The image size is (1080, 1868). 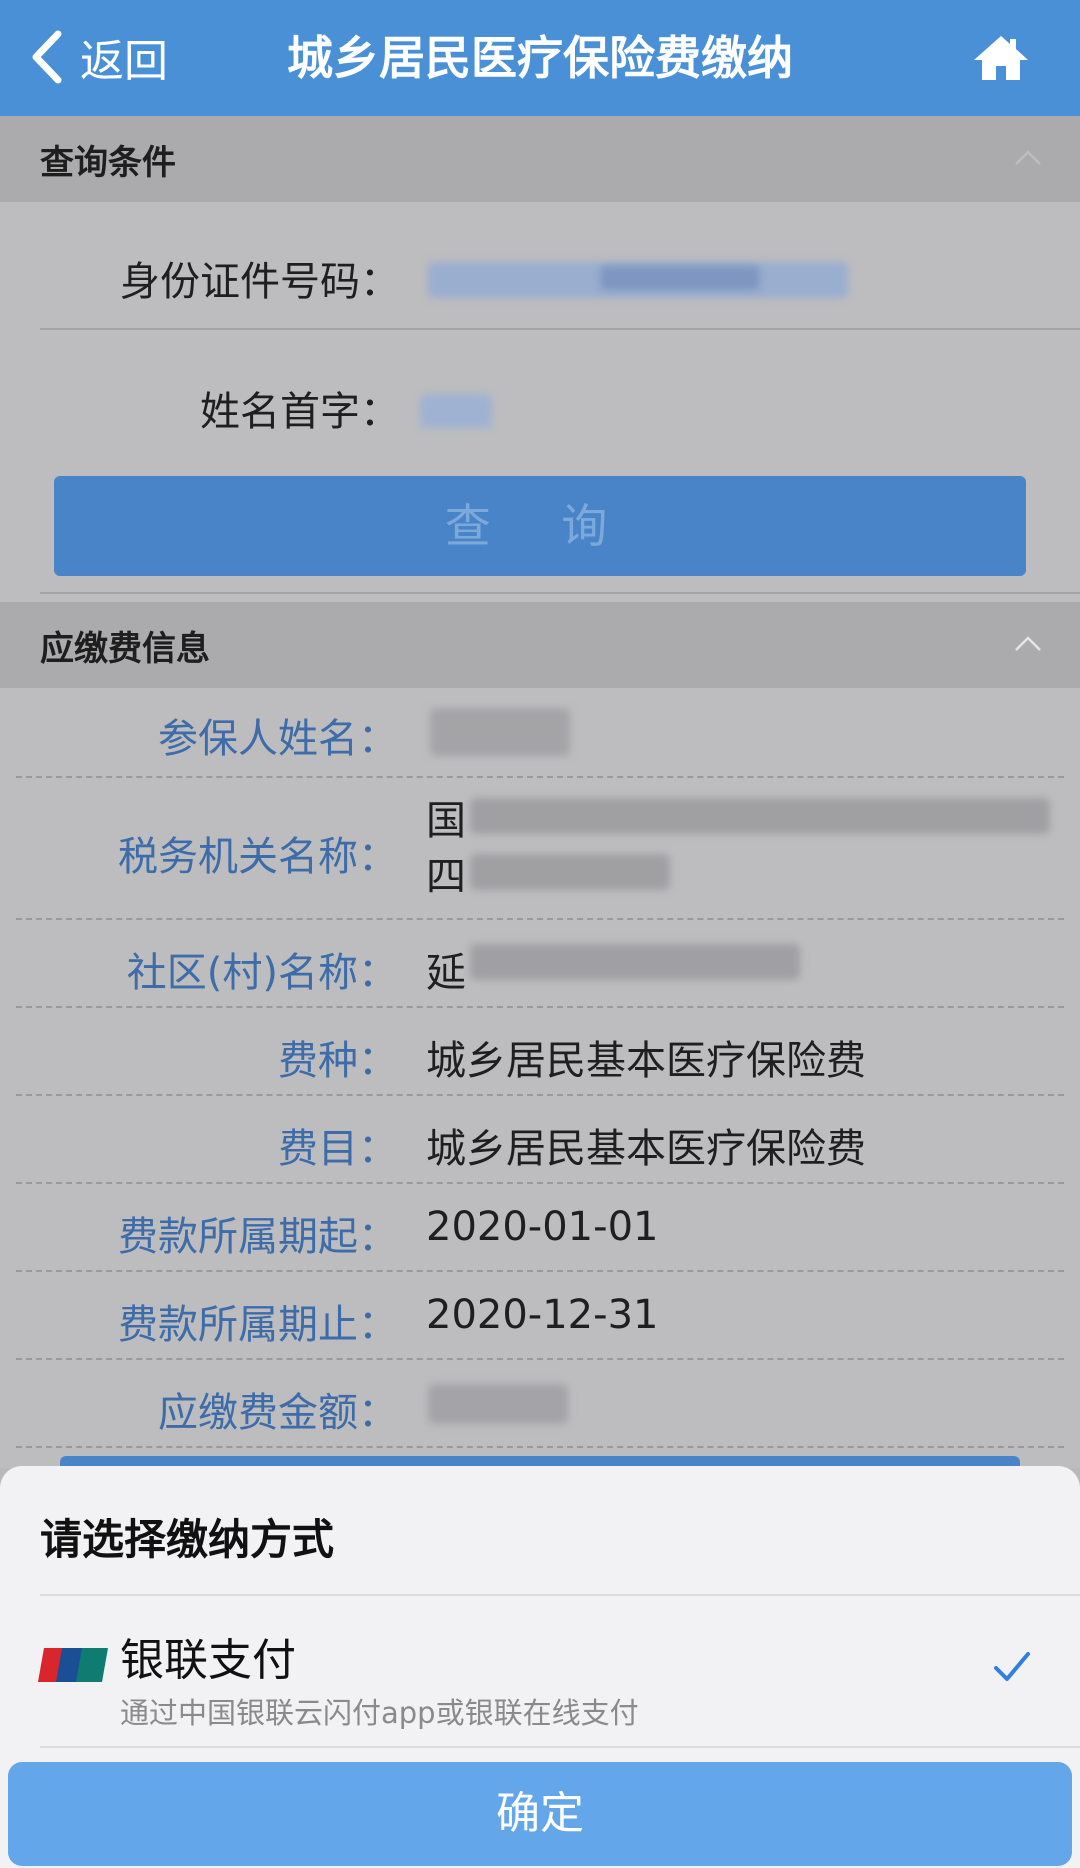 What do you see at coordinates (300, 412) in the screenshot?
I see `name-initial-label: 姓名首字：` at bounding box center [300, 412].